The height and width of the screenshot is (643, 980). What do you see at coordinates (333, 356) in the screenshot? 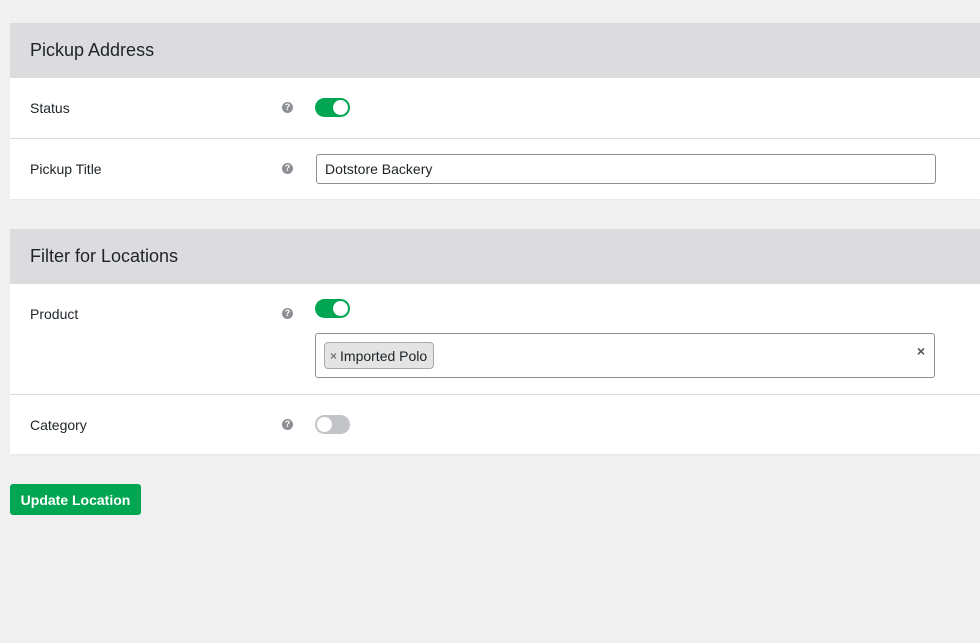
I see `close-icon: ×` at bounding box center [333, 356].